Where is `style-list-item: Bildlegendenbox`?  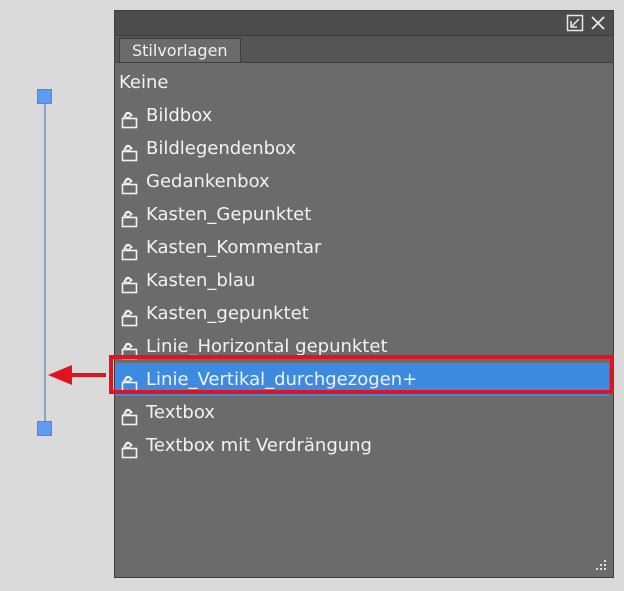 style-list-item: Bildlegendenbox is located at coordinates (362, 148).